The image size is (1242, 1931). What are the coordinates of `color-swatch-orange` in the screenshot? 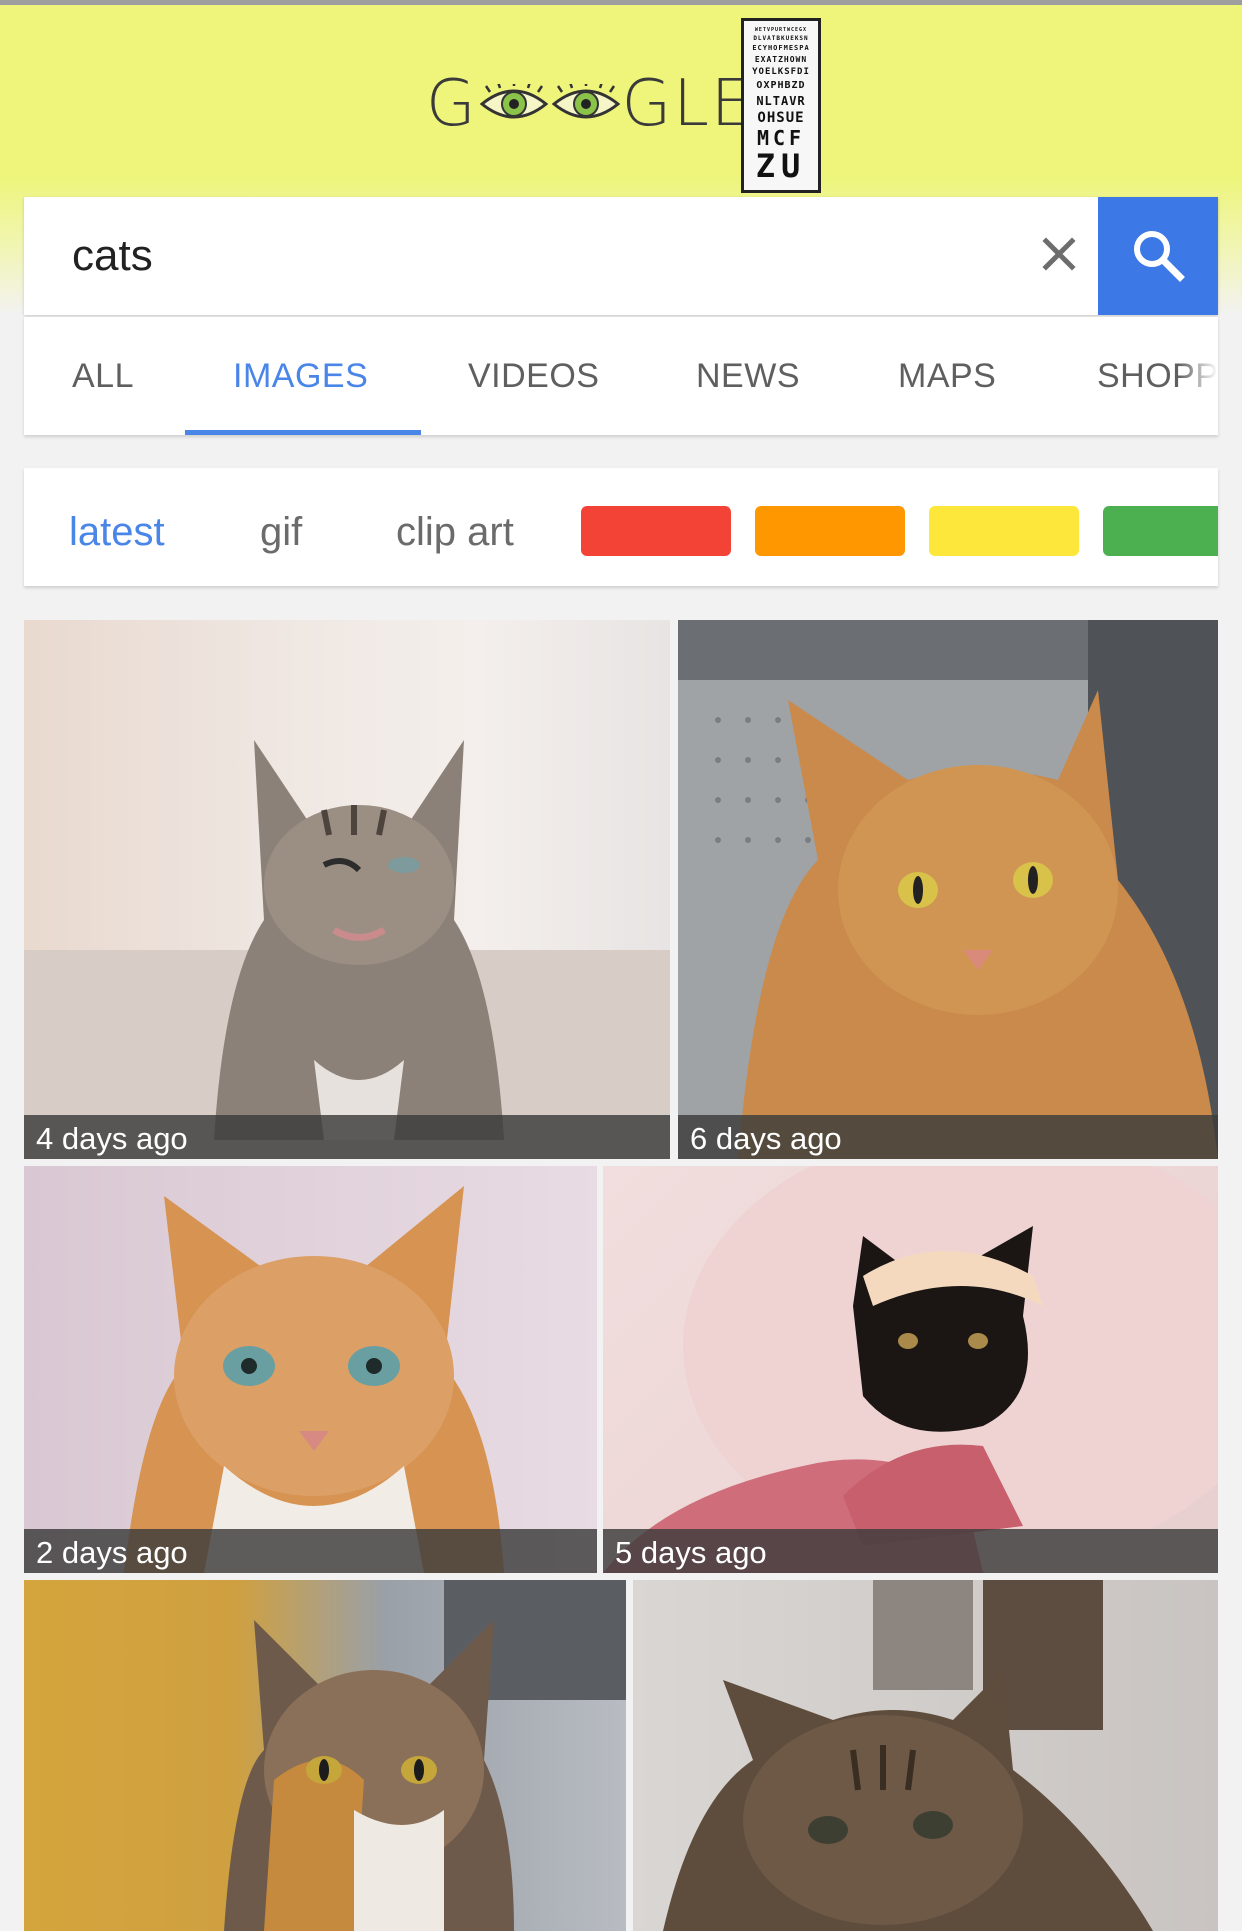 It's located at (830, 531).